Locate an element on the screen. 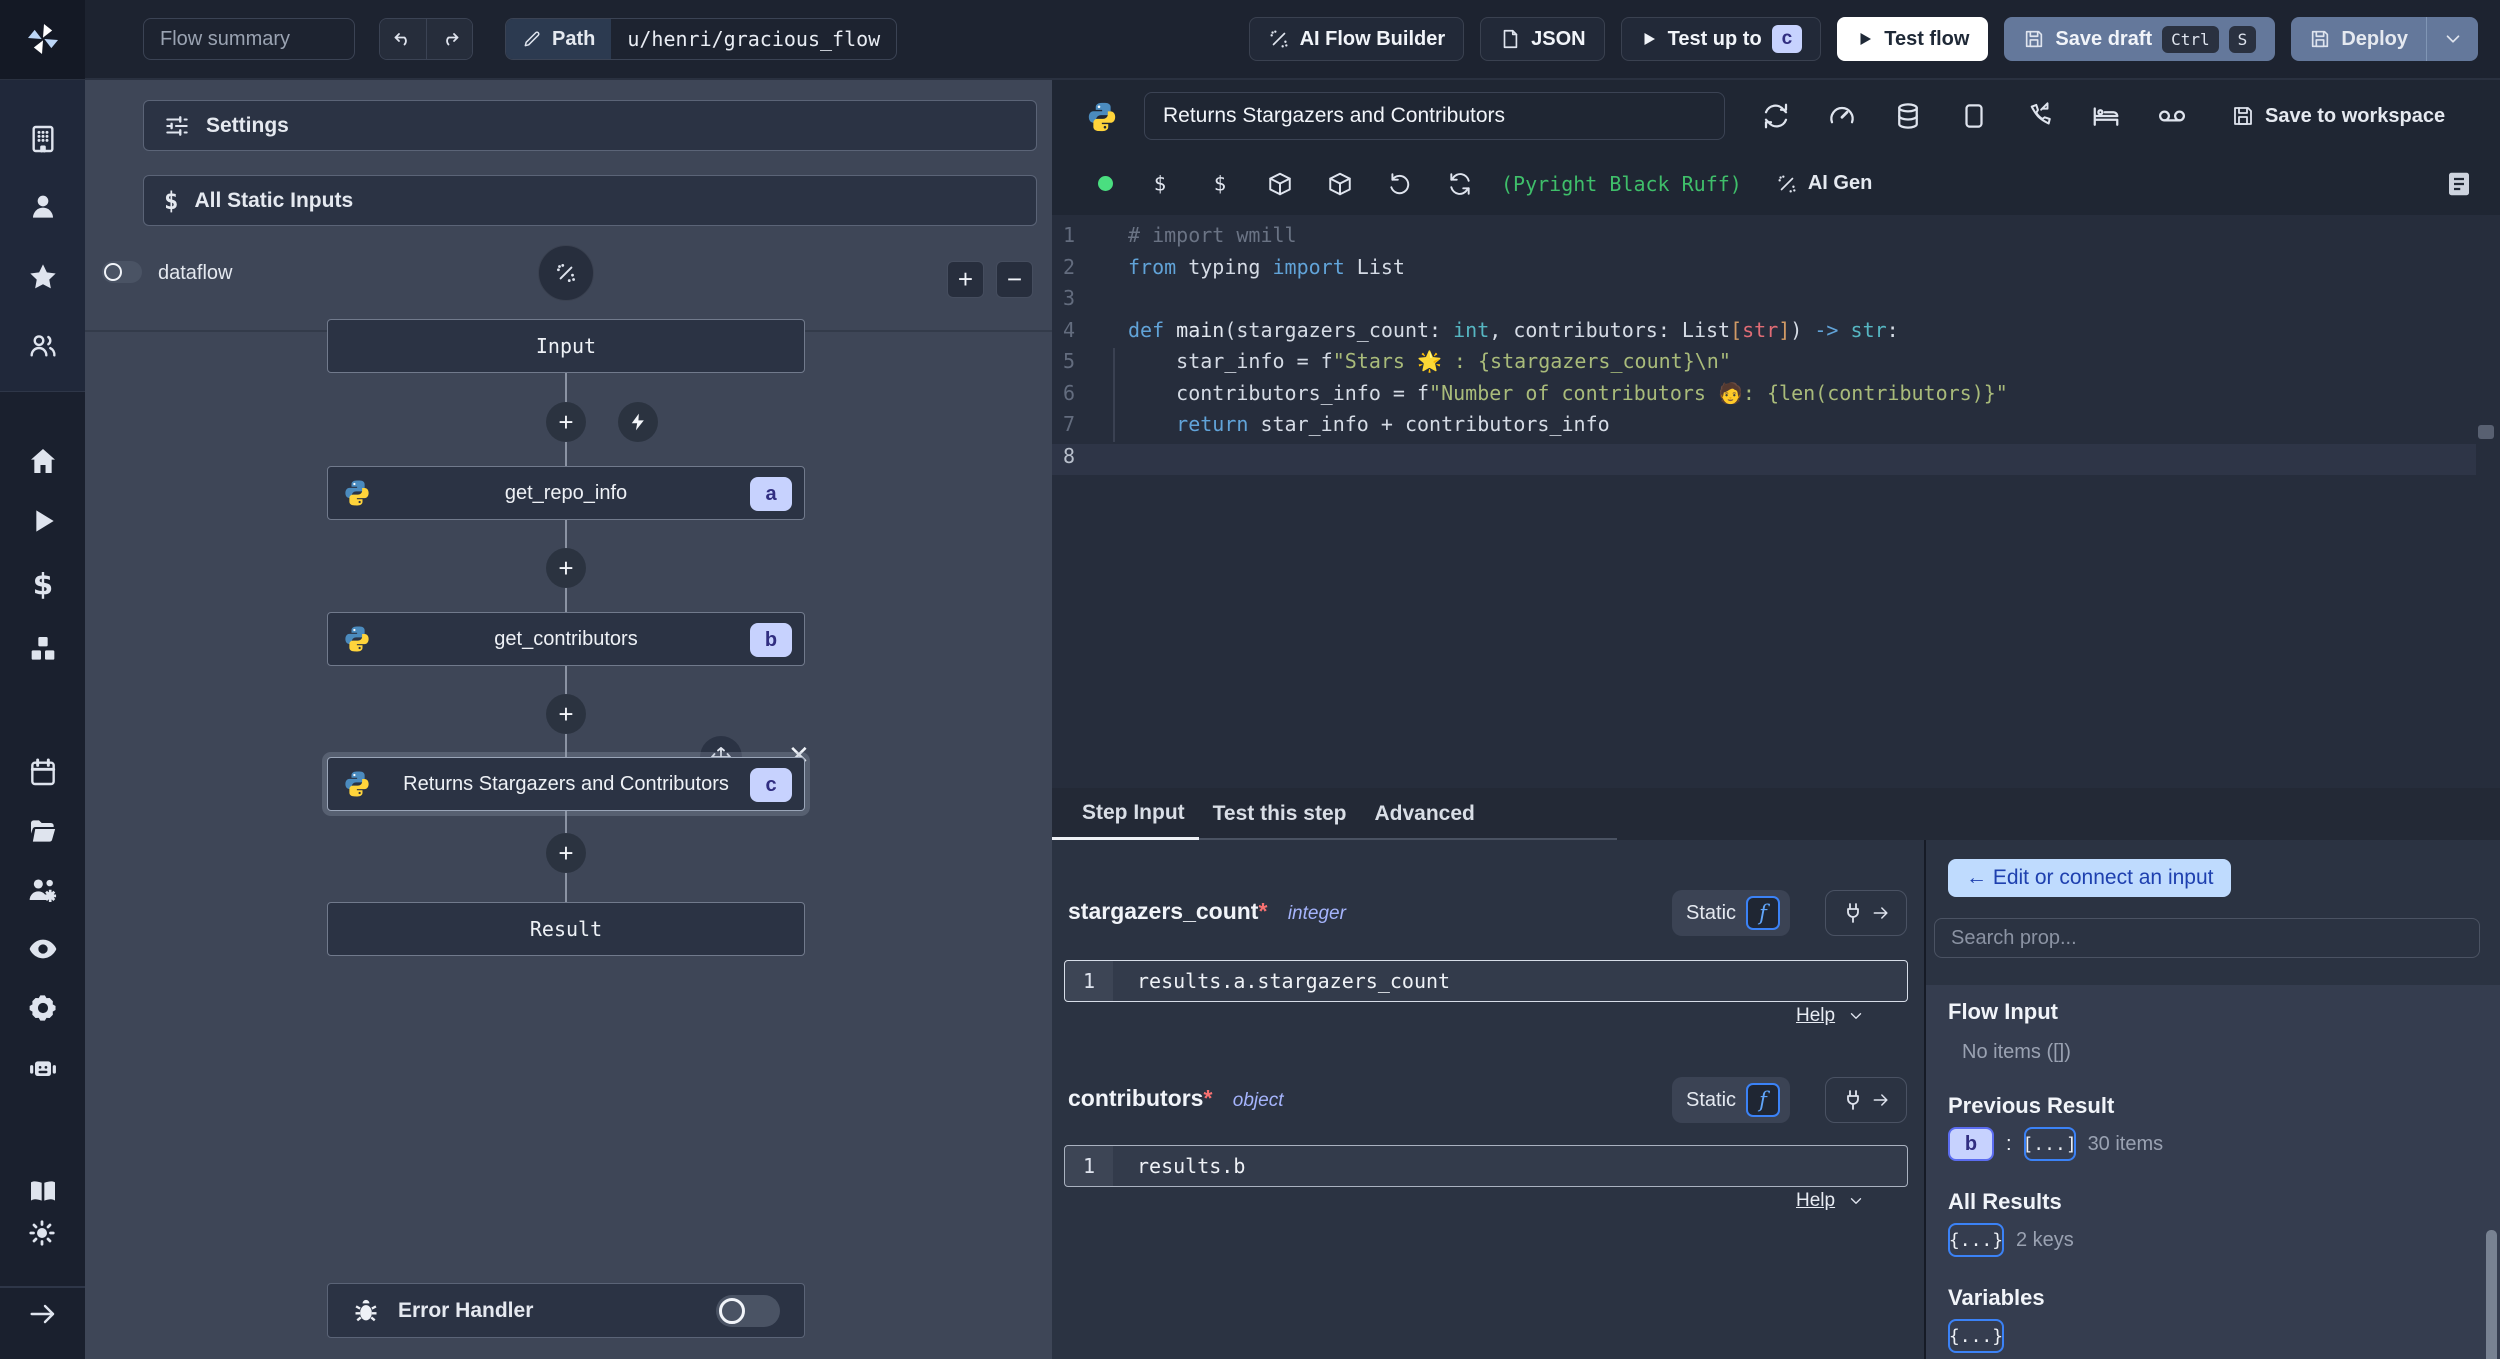 This screenshot has height=1359, width=2500. undo-button is located at coordinates (403, 39).